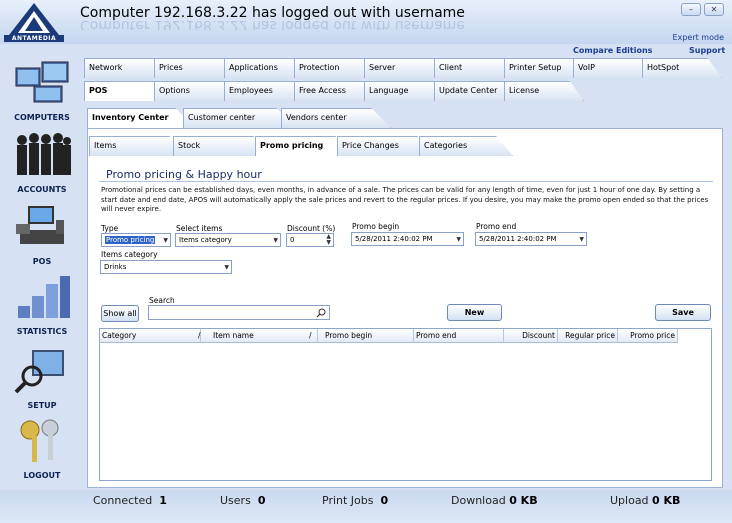 Image resolution: width=732 pixels, height=523 pixels. Describe the element at coordinates (518, 239) in the screenshot. I see `promo-end-value: 5/28/2011 2:40:02 PM` at that location.